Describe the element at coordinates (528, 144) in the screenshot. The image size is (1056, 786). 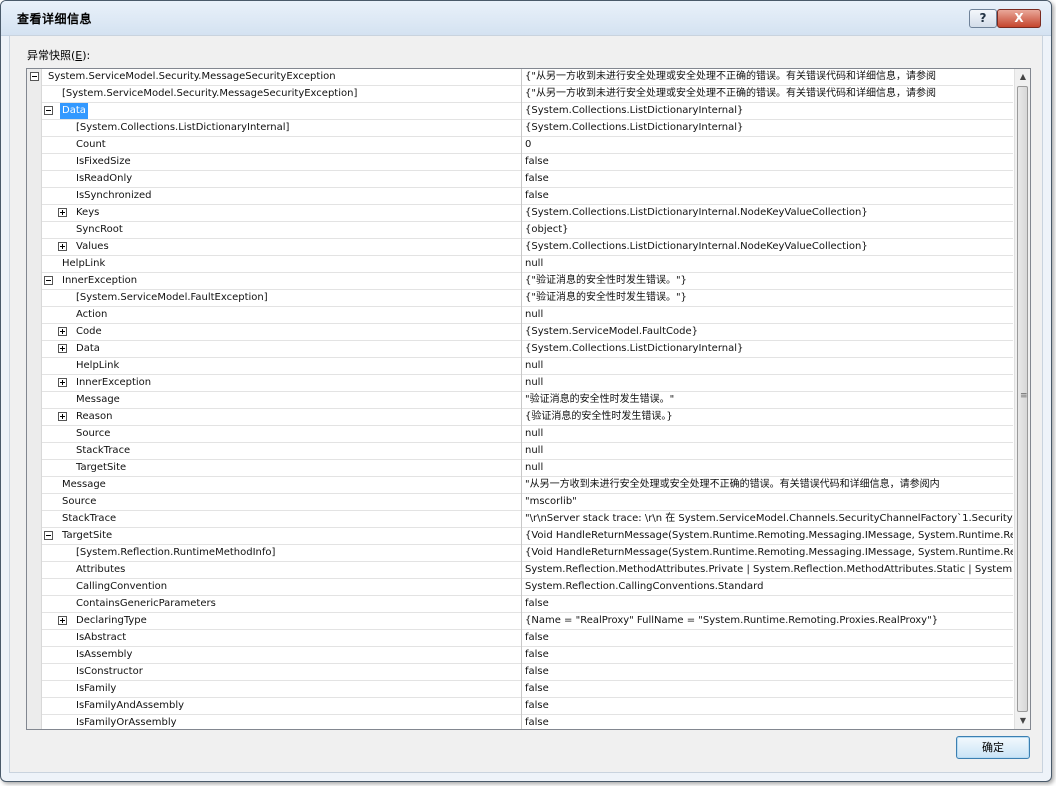
I see `property-value: 0` at that location.